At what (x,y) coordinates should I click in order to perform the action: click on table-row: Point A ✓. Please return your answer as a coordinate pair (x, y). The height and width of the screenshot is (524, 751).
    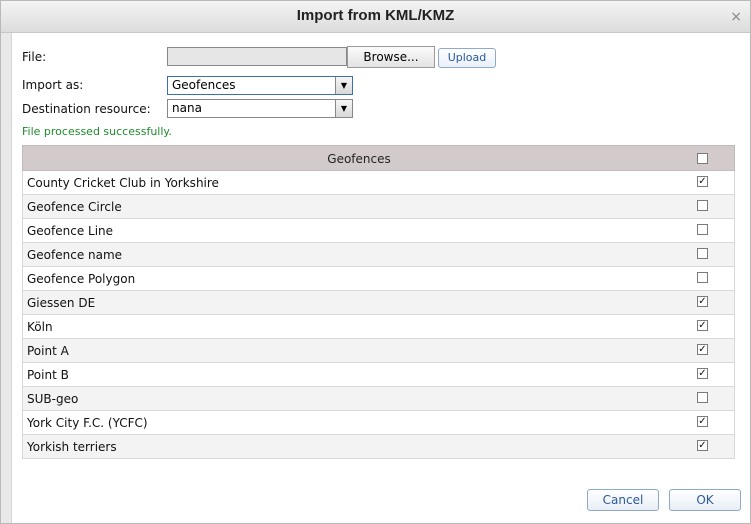
    Looking at the image, I should click on (378, 351).